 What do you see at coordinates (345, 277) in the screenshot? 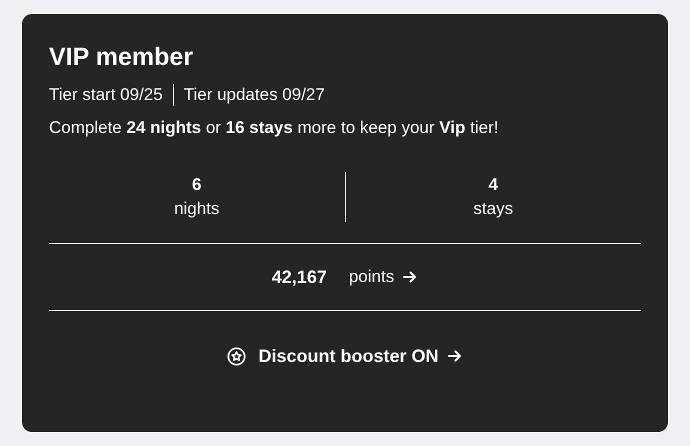
I see `points-link: 42,167 points` at bounding box center [345, 277].